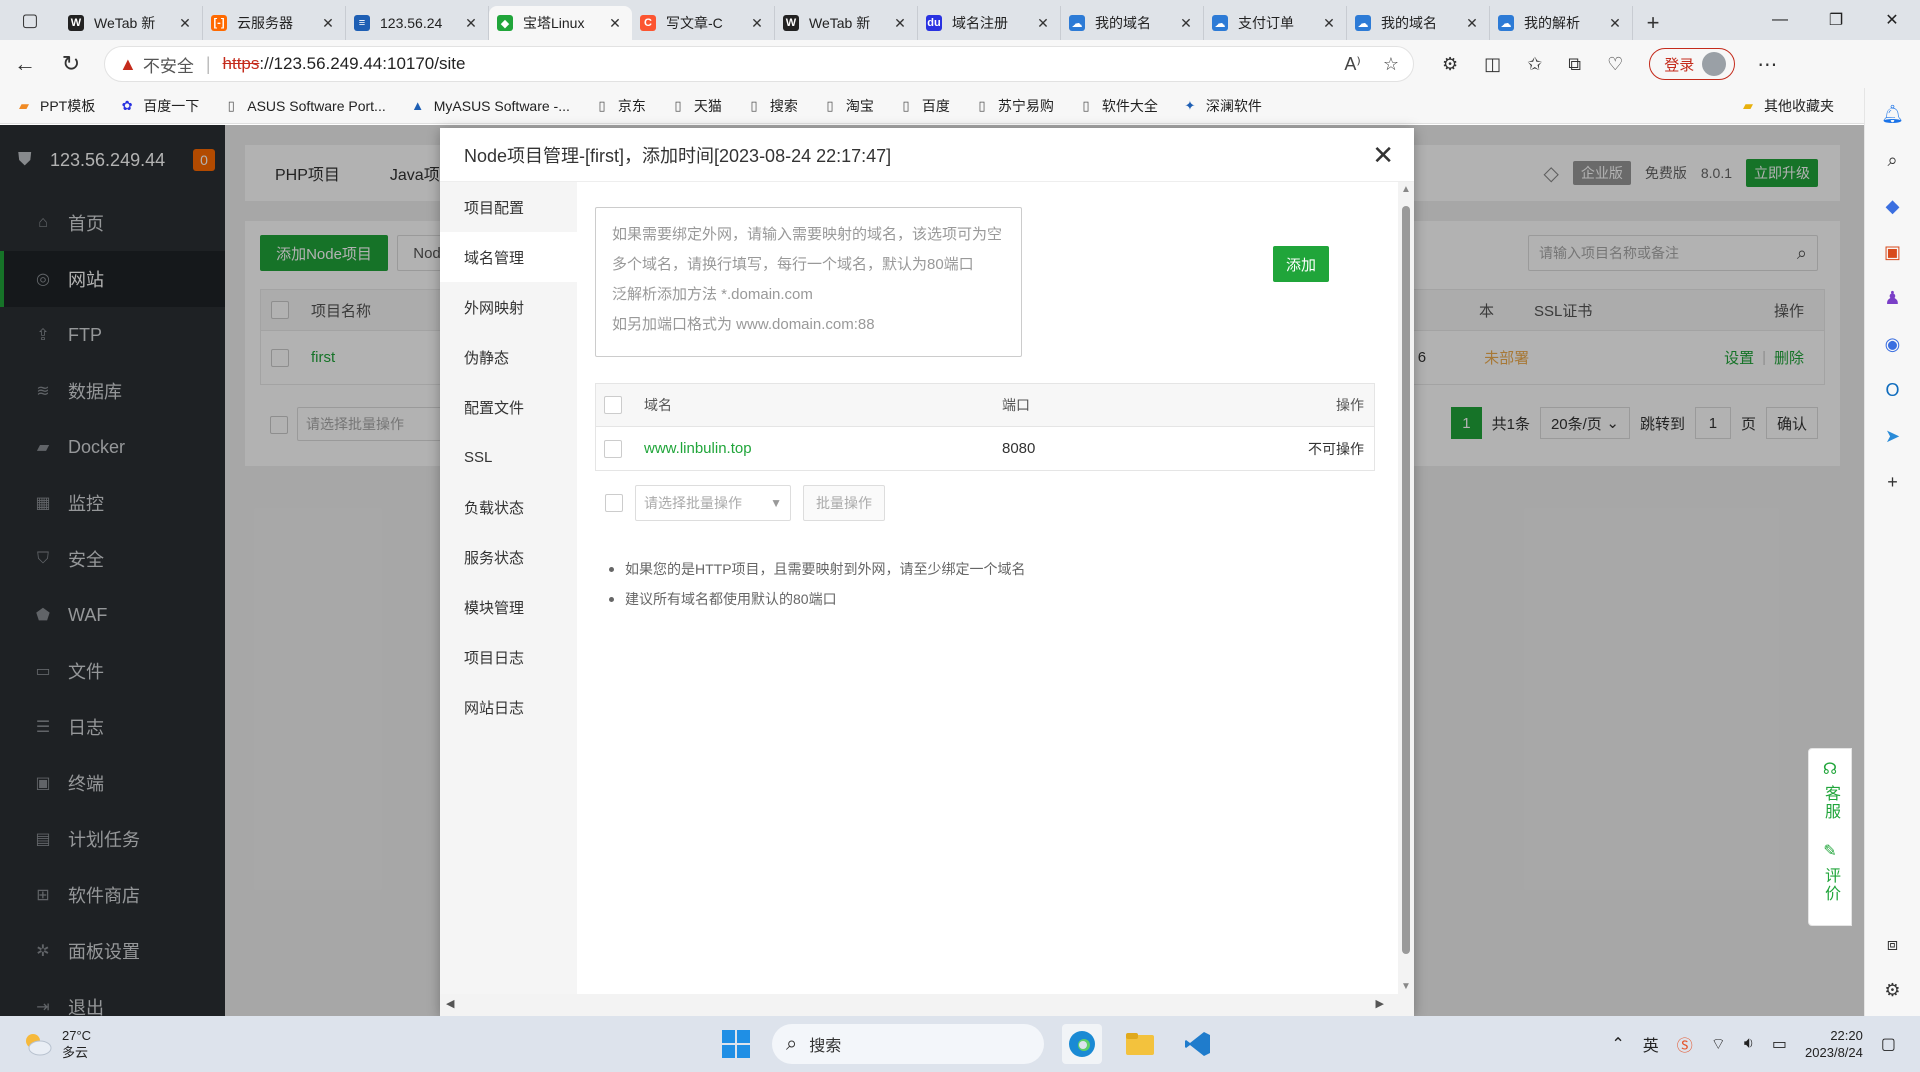 The width and height of the screenshot is (1920, 1072). I want to click on browser-tab: [-] 云服务器 ✕, so click(274, 23).